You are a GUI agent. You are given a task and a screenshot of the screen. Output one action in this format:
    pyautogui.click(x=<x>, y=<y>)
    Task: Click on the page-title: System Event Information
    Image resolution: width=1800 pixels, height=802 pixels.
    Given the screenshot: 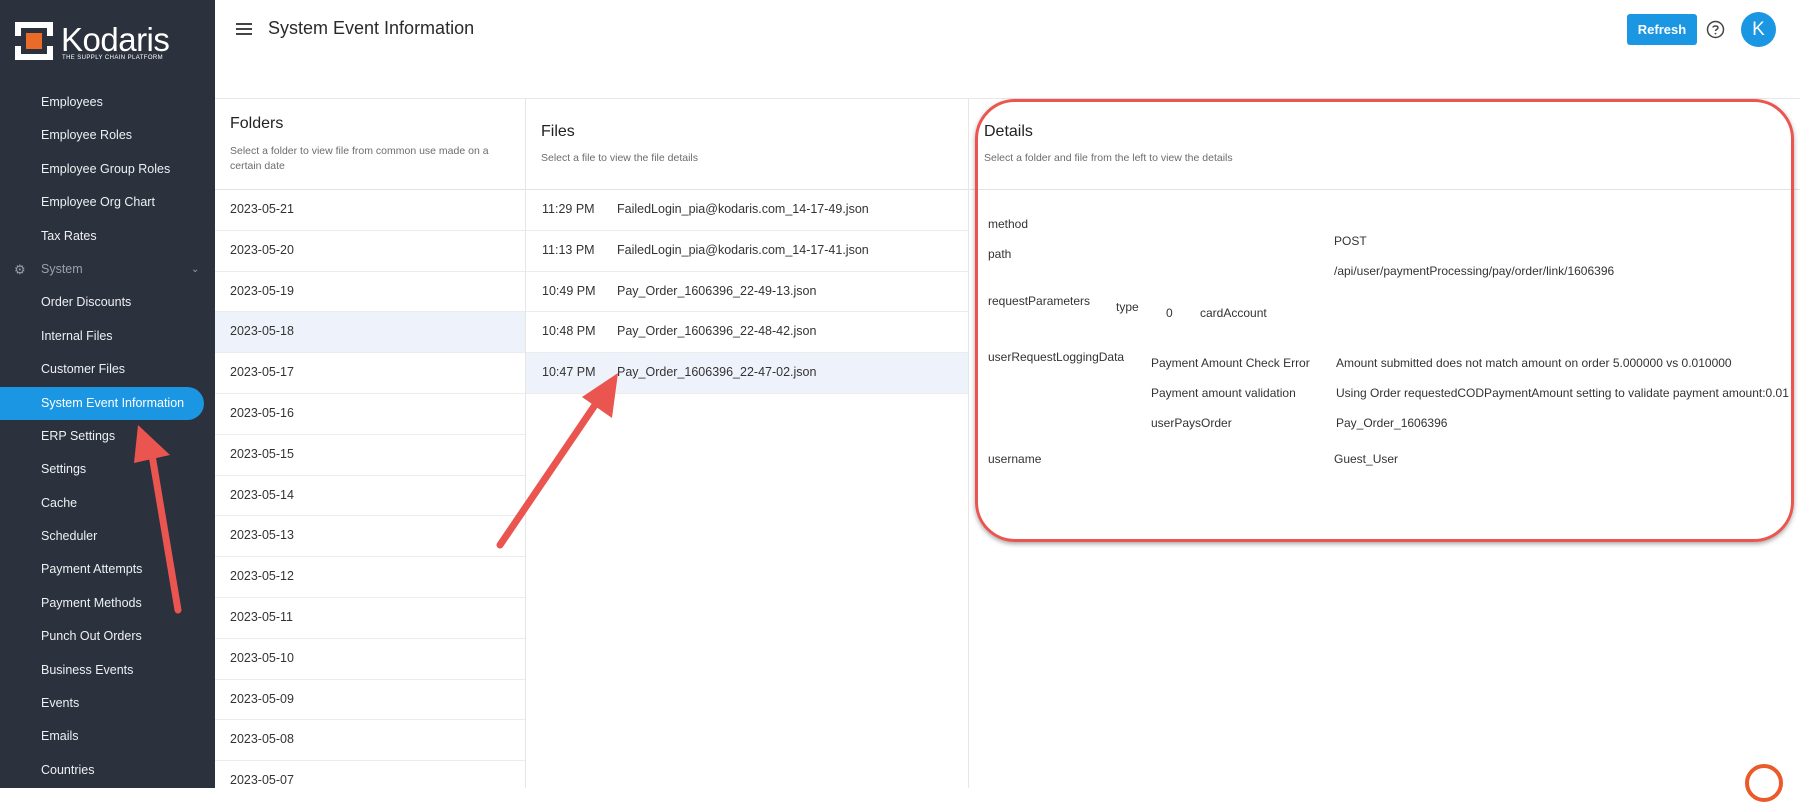 What is the action you would take?
    pyautogui.click(x=371, y=28)
    